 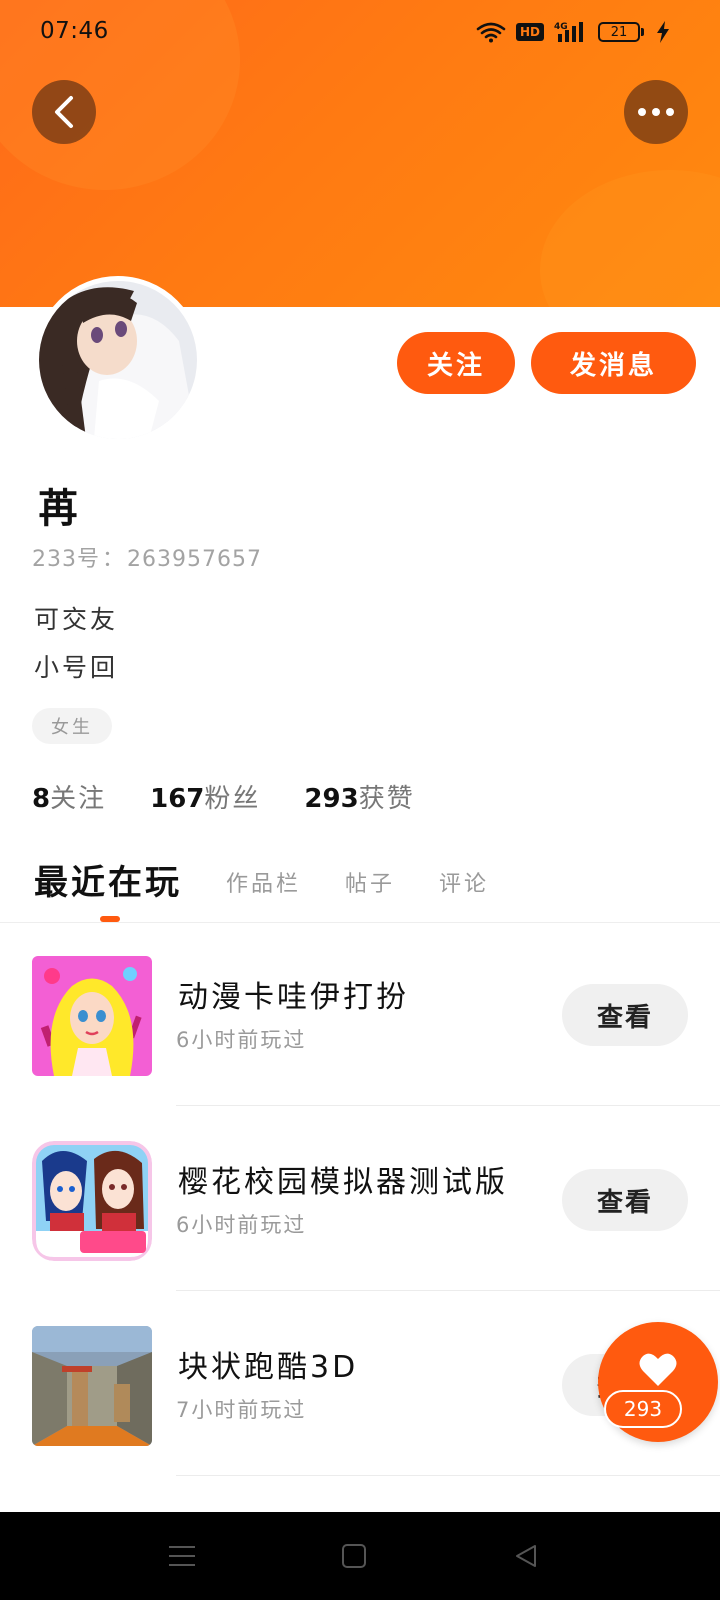 What do you see at coordinates (177, 799) in the screenshot?
I see `fans-count: 167` at bounding box center [177, 799].